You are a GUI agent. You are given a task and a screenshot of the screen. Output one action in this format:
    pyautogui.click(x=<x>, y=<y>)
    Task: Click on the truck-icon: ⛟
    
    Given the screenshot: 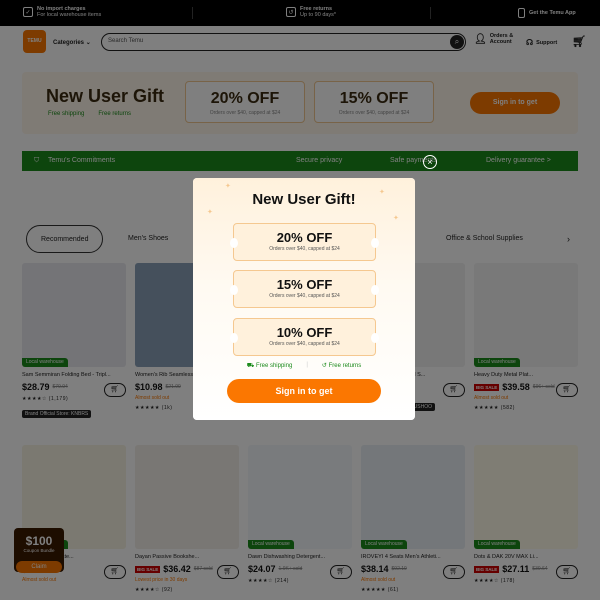 What is the action you would take?
    pyautogui.click(x=251, y=366)
    